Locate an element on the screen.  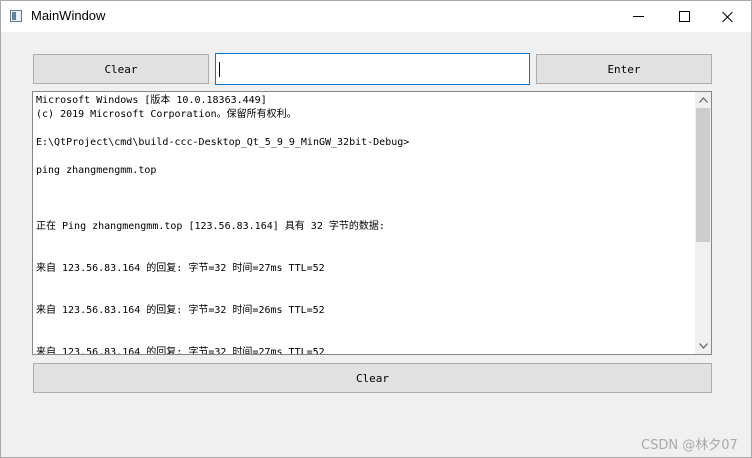
window-title: MainWindow is located at coordinates (68, 15).